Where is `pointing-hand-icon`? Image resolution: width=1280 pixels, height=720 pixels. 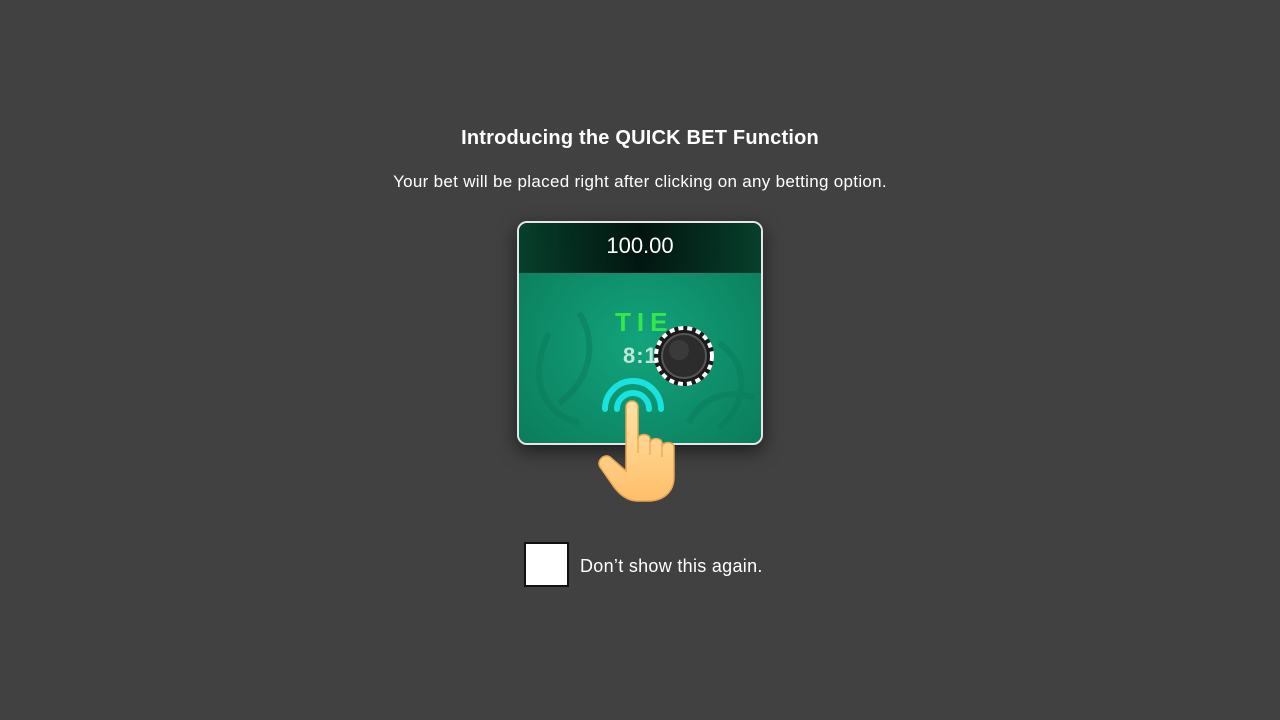 pointing-hand-icon is located at coordinates (636, 451).